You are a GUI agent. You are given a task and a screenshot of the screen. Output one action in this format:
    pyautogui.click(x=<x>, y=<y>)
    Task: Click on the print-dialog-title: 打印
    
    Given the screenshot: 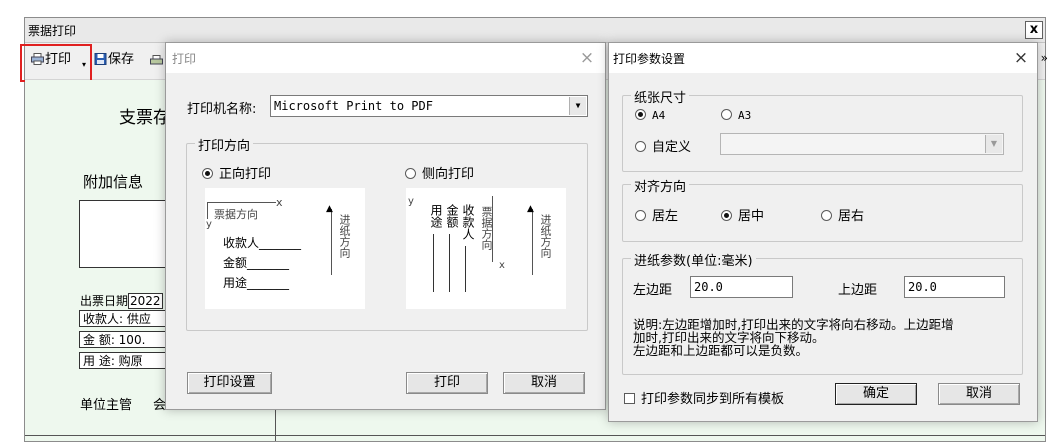 What is the action you would take?
    pyautogui.click(x=184, y=59)
    